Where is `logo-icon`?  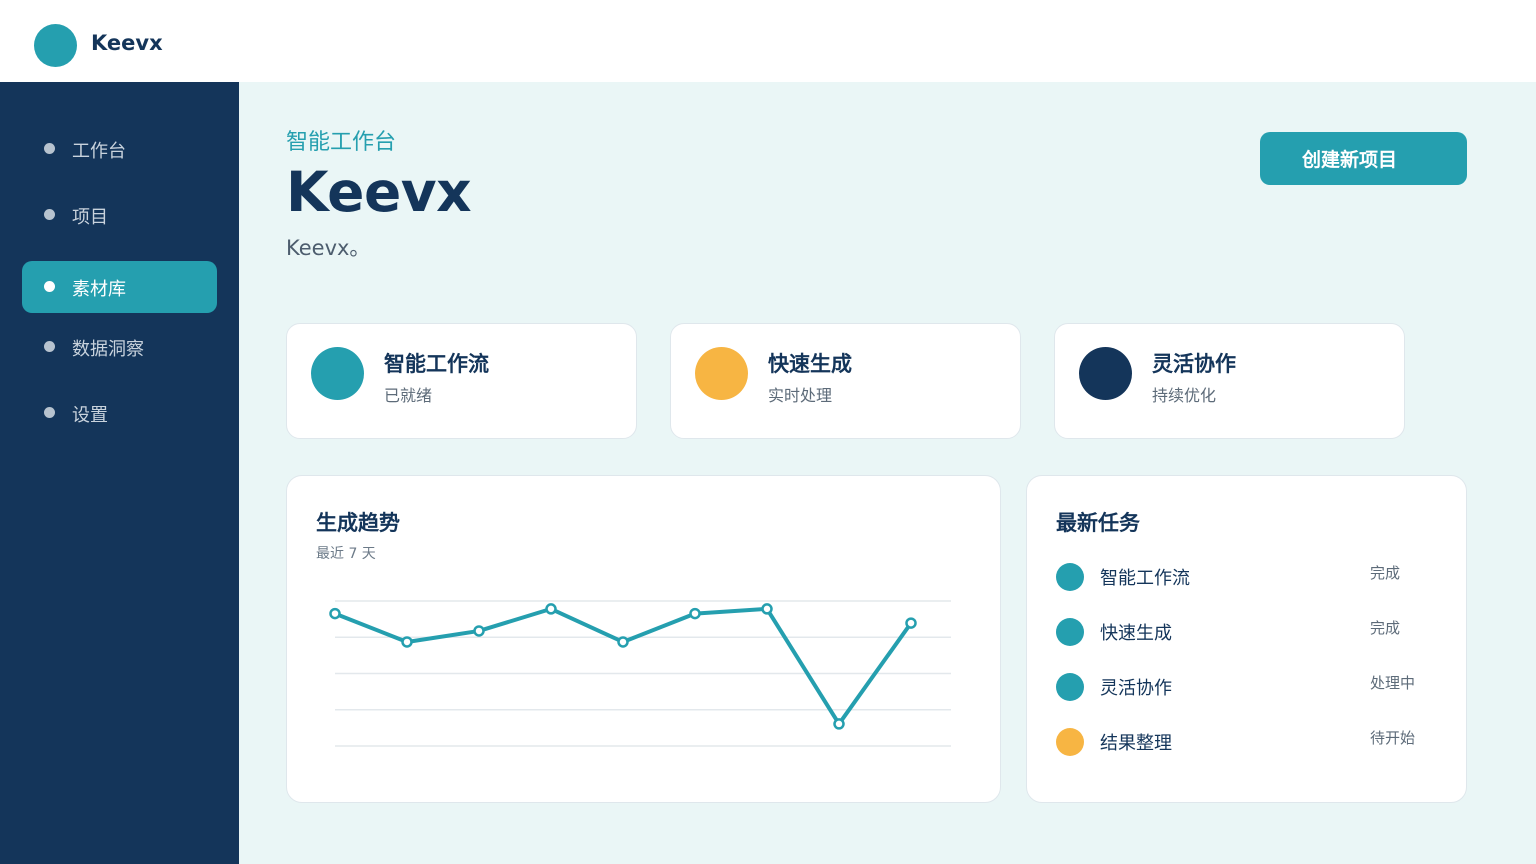 logo-icon is located at coordinates (55, 45).